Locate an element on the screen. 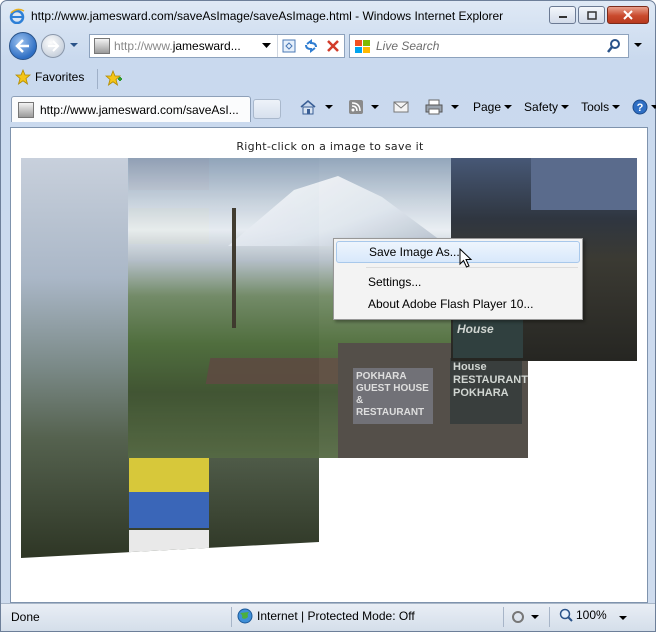 This screenshot has height=632, width=656. address-dropdown is located at coordinates (266, 46).